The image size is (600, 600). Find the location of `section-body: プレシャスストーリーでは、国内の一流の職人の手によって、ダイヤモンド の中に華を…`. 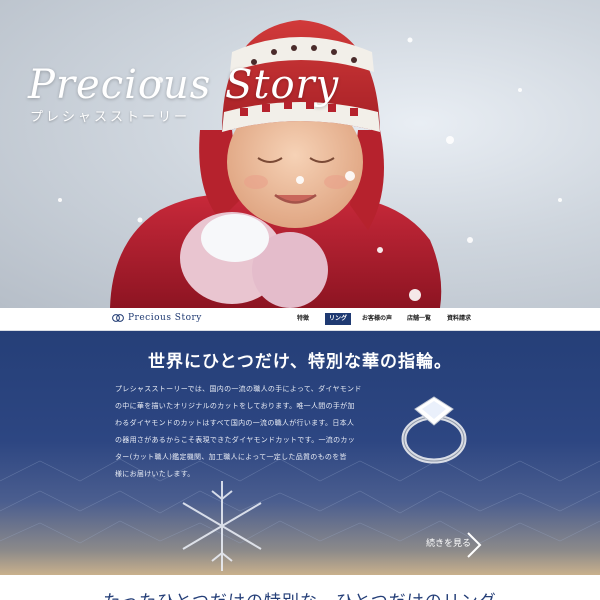

section-body: プレシャスストーリーでは、国内の一流の職人の手によって、ダイヤモンド の中に華を… is located at coordinates (250, 432).